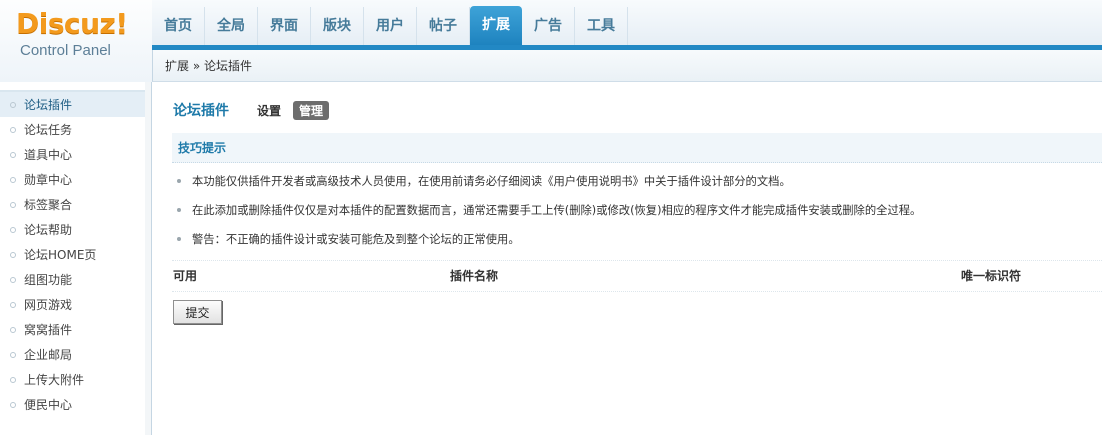 This screenshot has height=435, width=1102. Describe the element at coordinates (75, 329) in the screenshot. I see `sidebar-item-wowo-plugin: 窝窝插件` at that location.